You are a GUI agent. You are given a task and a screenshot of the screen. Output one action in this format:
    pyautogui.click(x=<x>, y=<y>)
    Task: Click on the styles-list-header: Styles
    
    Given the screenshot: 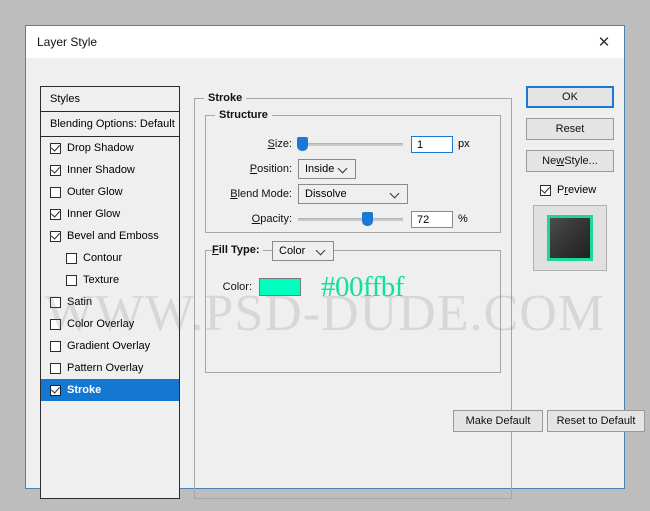 What is the action you would take?
    pyautogui.click(x=110, y=99)
    